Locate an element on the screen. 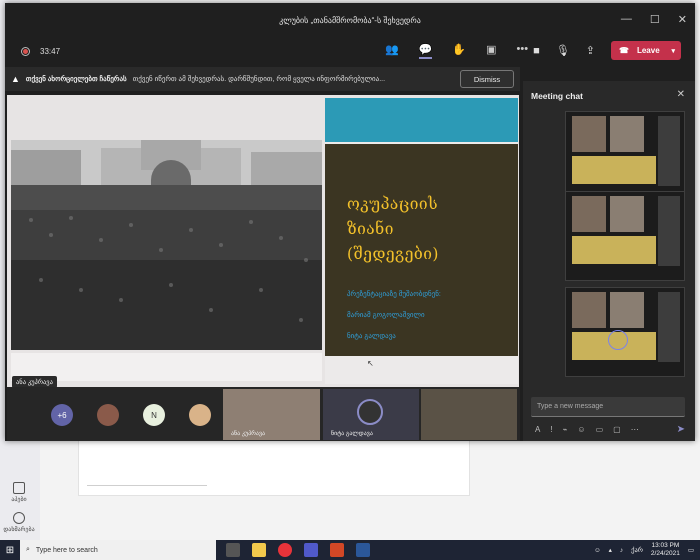  sticker-icon: ▢ is located at coordinates (617, 429).